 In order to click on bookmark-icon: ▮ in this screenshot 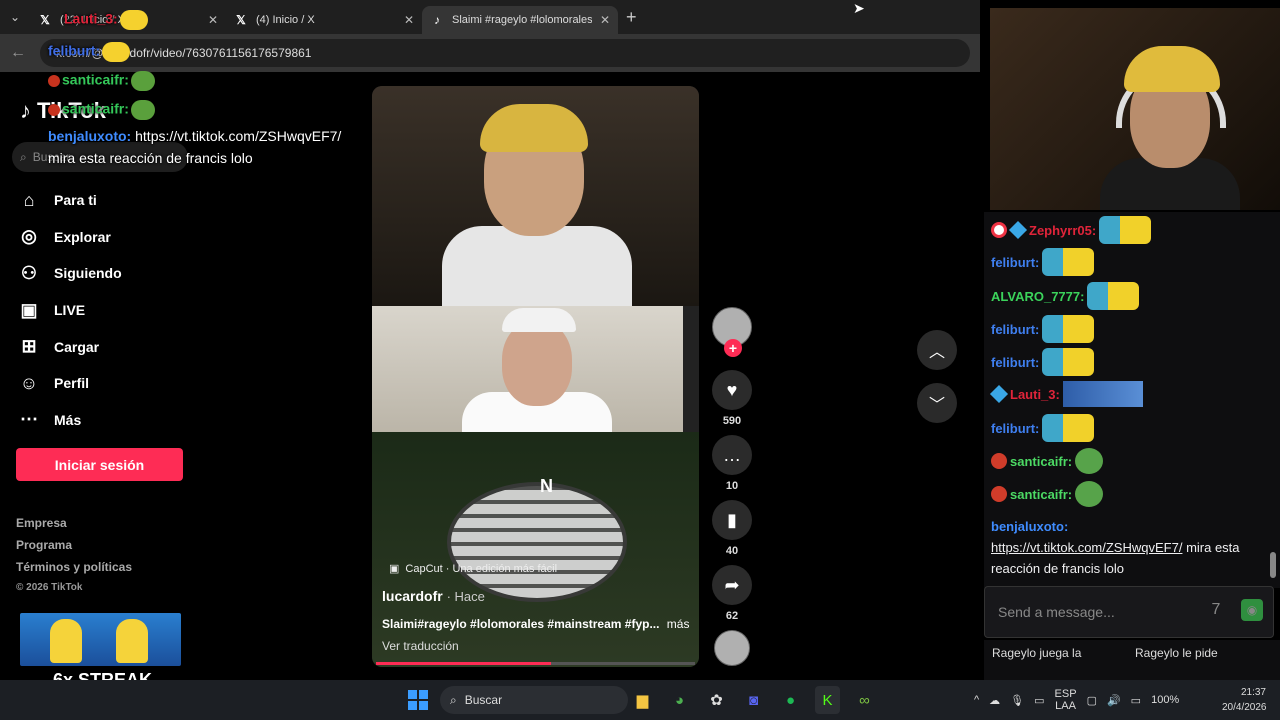, I will do `click(732, 519)`.